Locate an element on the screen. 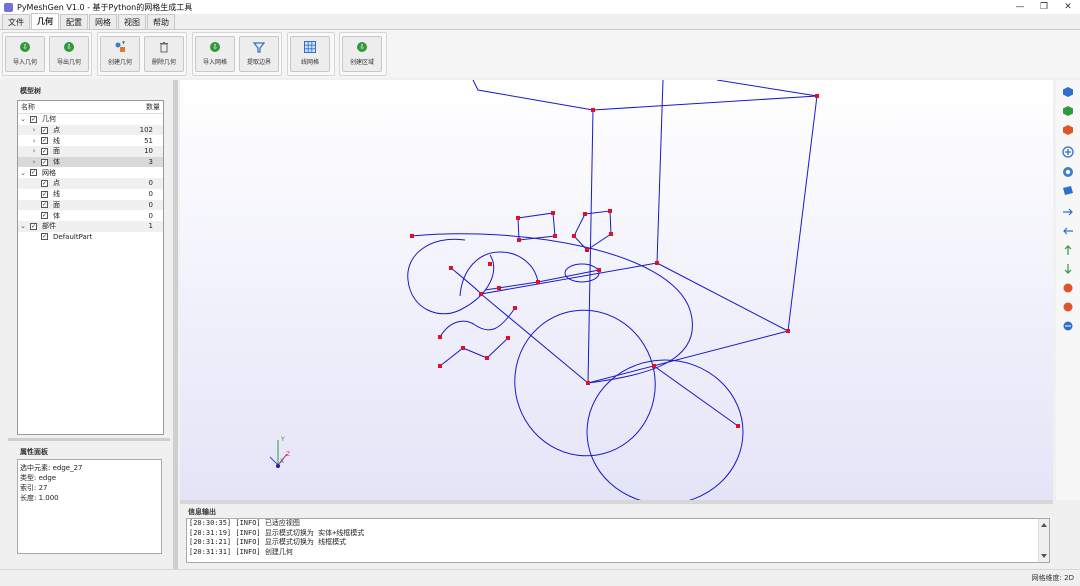 This screenshot has height=586, width=1080. prop-index: 索引: 27 is located at coordinates (34, 488).